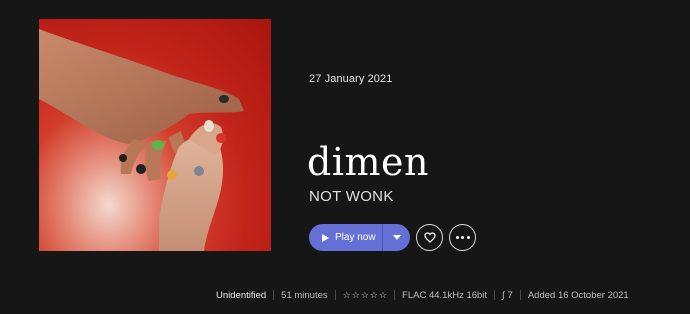 The width and height of the screenshot is (690, 314). I want to click on track-count-icon: ∫, so click(503, 295).